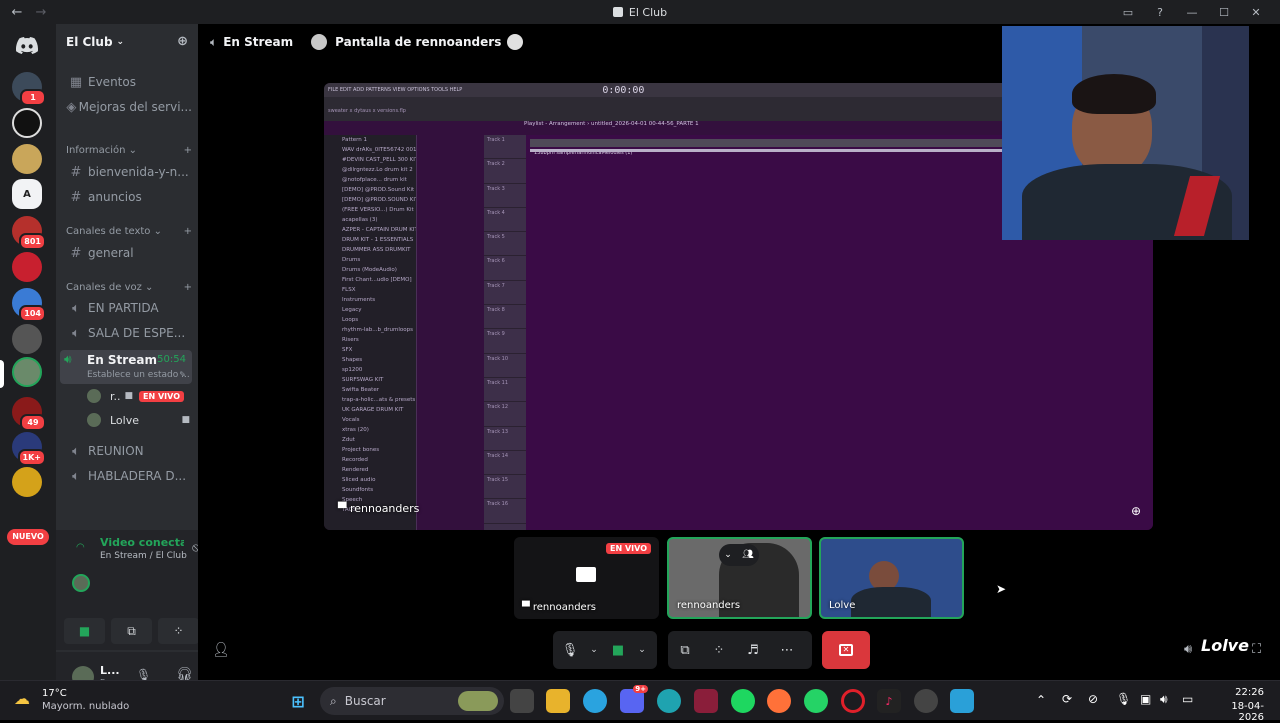 This screenshot has width=1280, height=723. I want to click on voice-status: Video conectac, so click(142, 542).